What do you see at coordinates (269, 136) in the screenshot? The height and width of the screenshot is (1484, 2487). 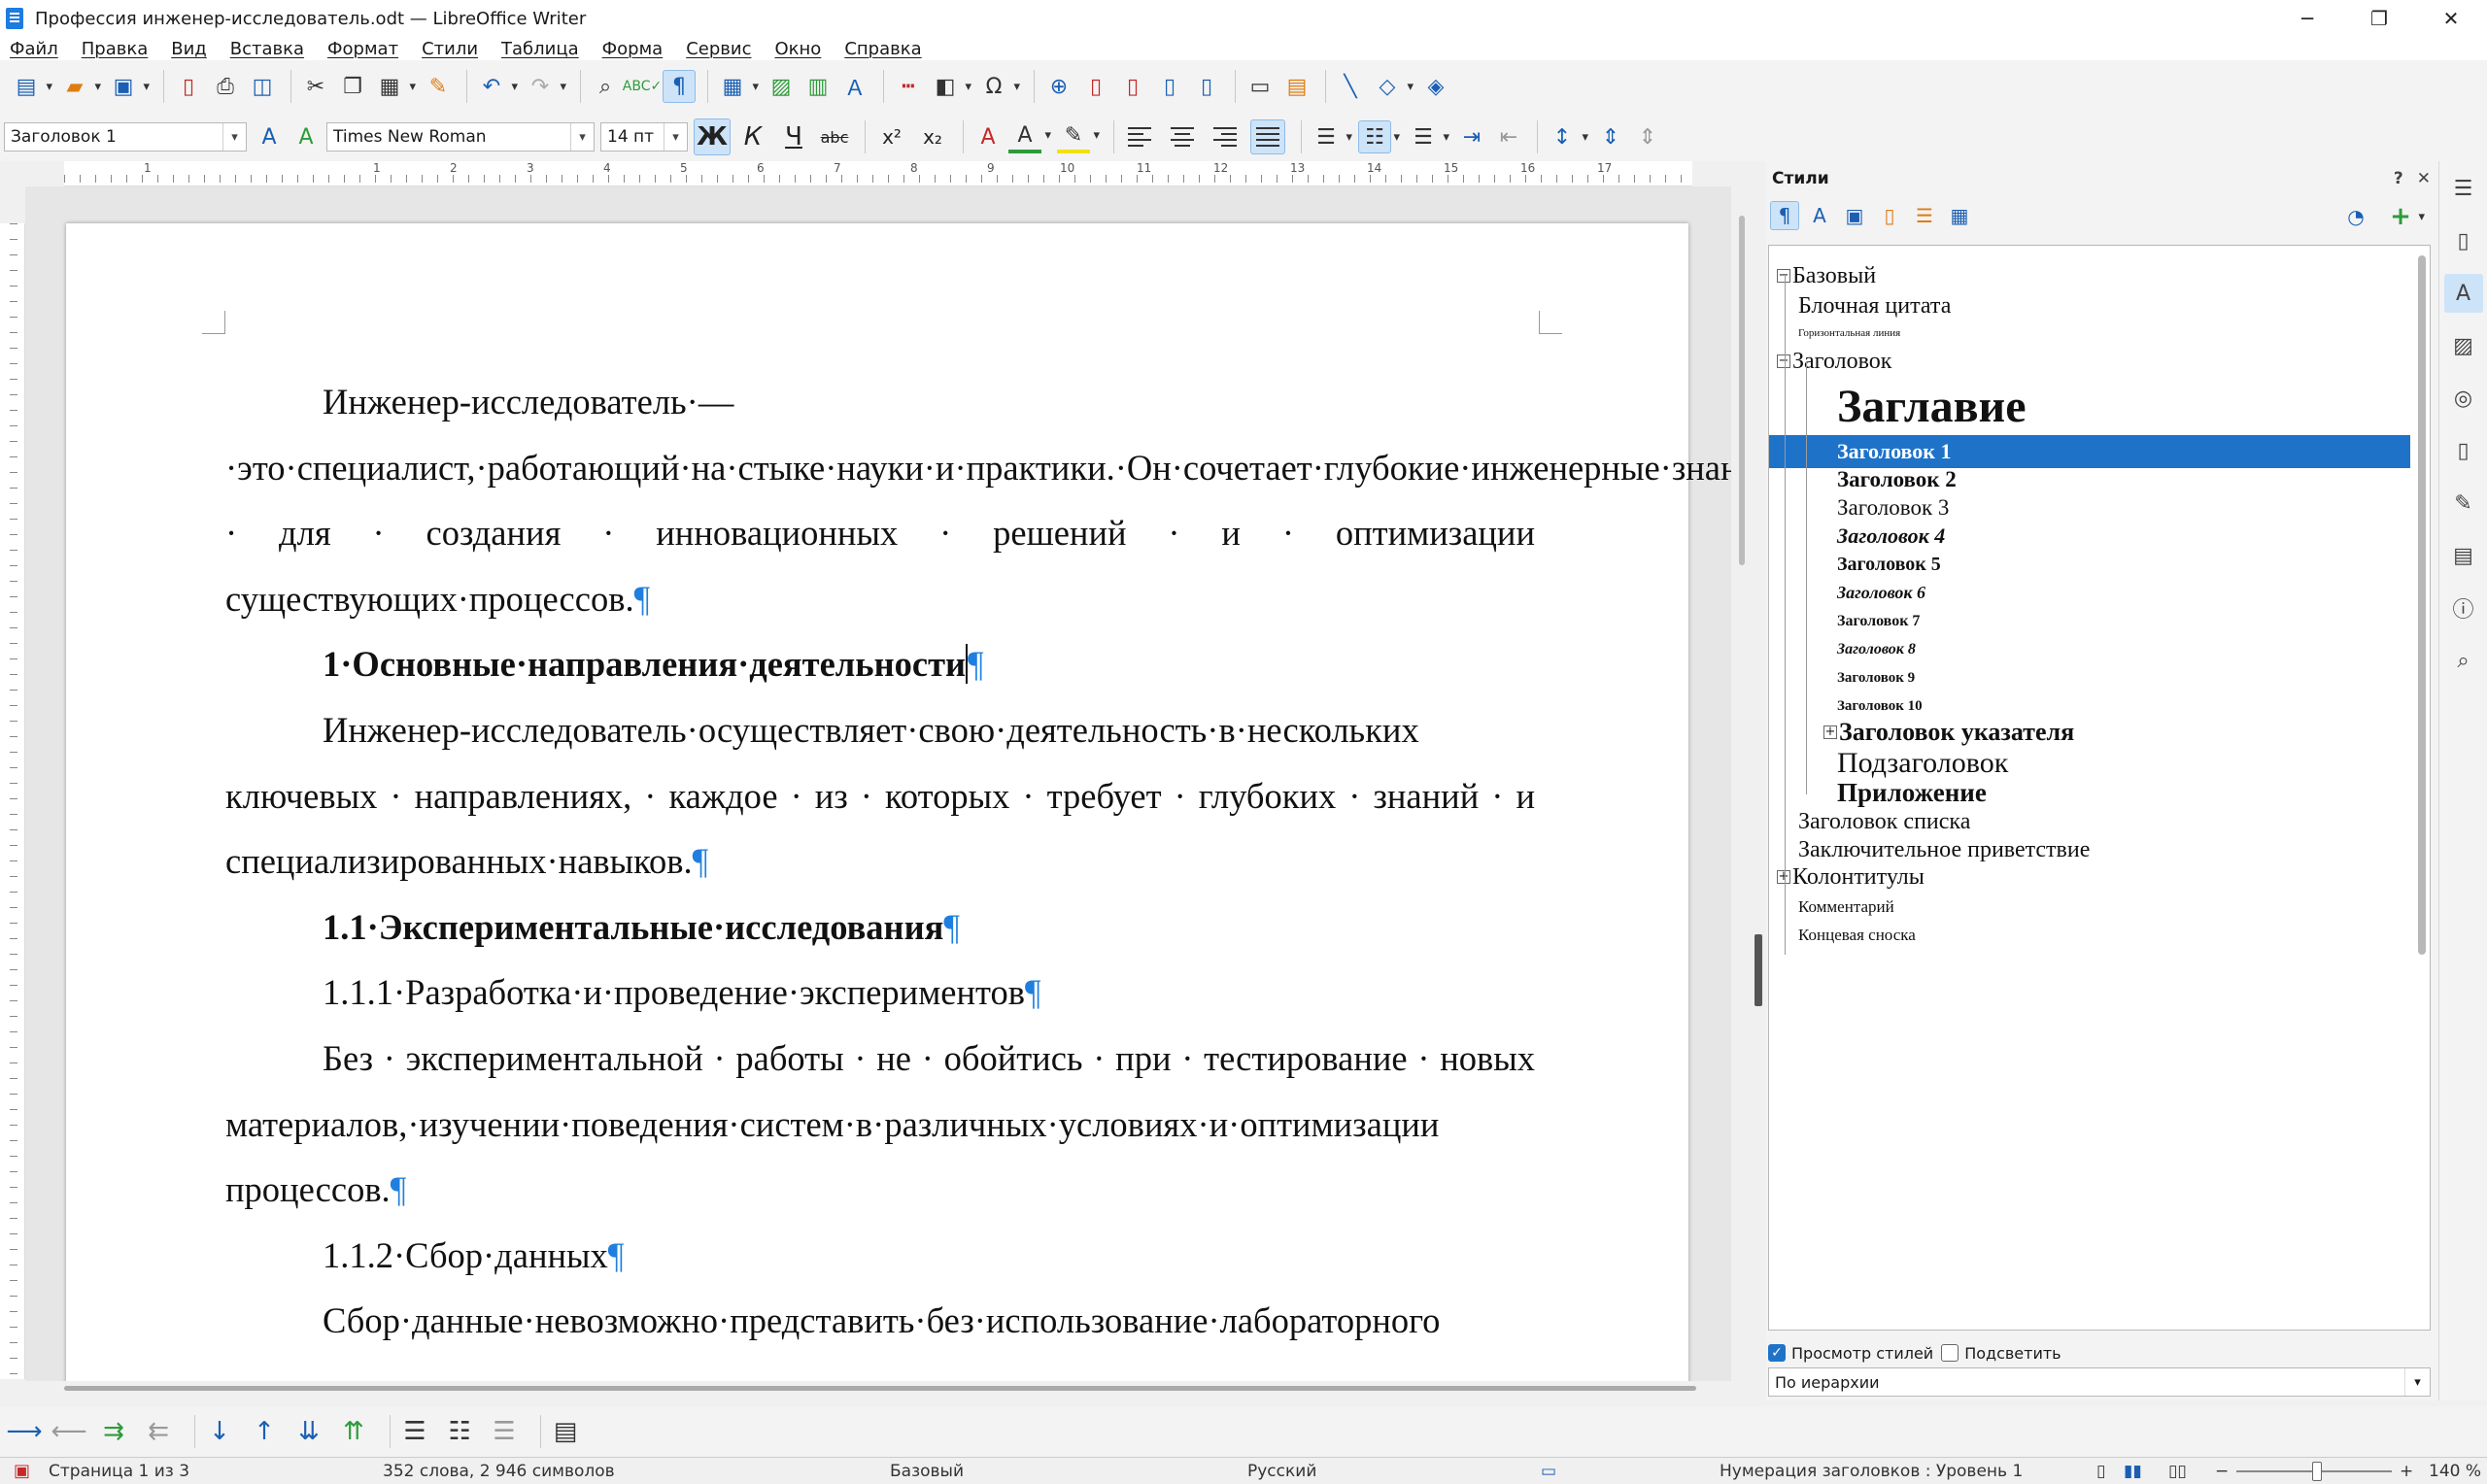 I see `update-style-icon: A` at bounding box center [269, 136].